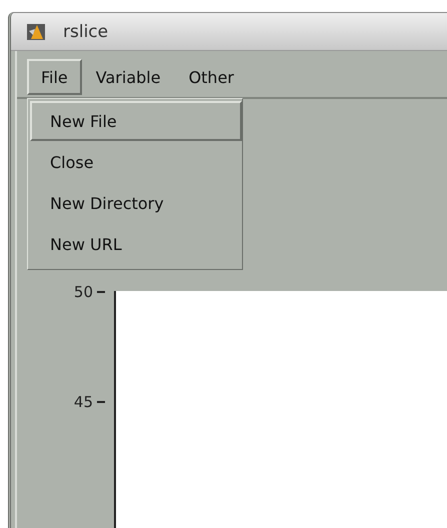  Describe the element at coordinates (136, 203) in the screenshot. I see `menu-item: New Directory` at that location.